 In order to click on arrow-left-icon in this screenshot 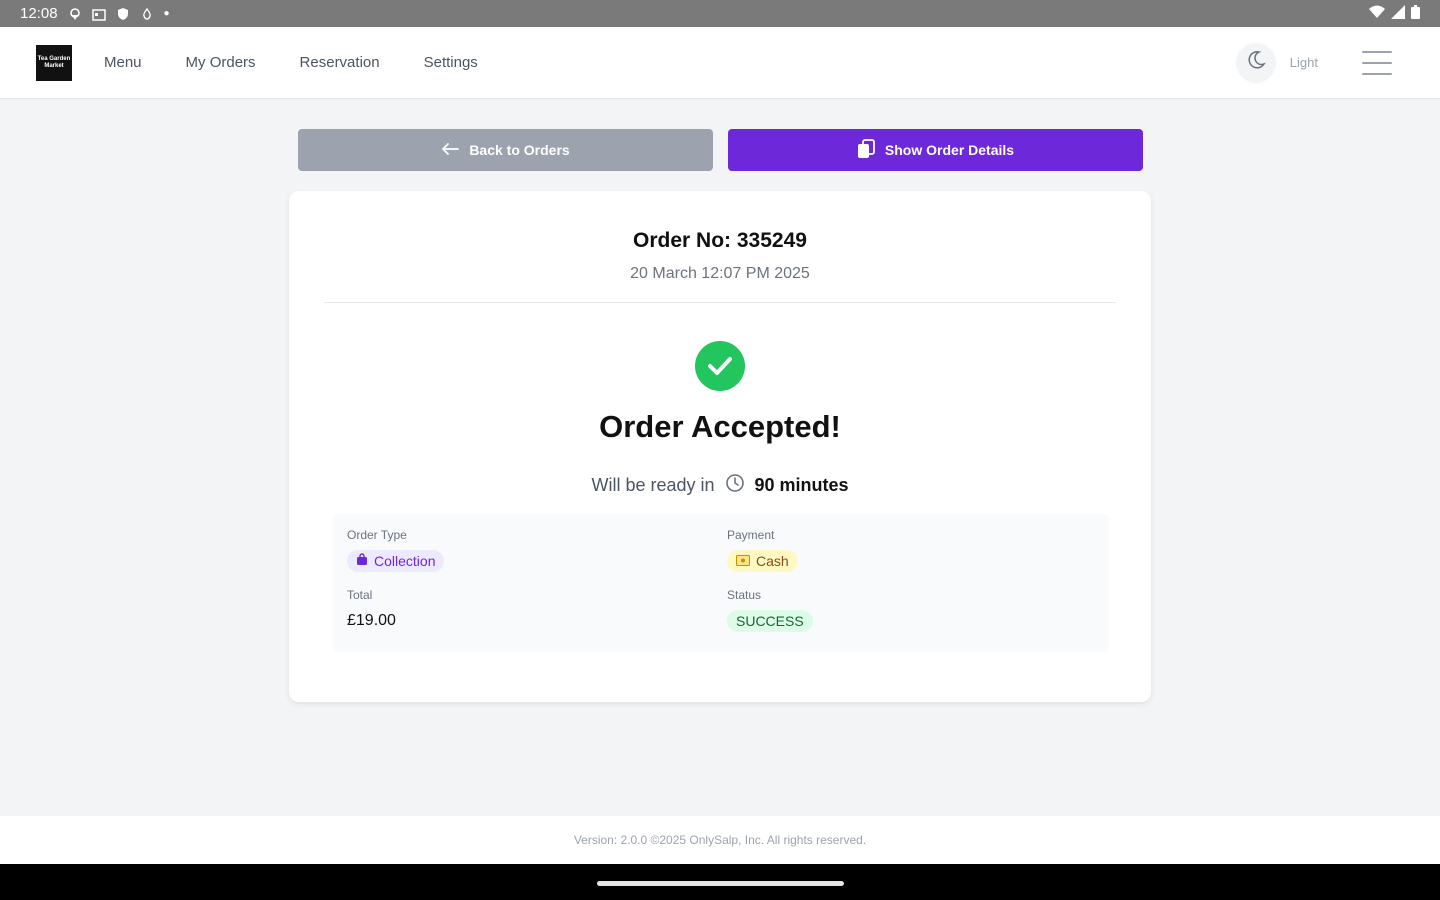, I will do `click(450, 150)`.